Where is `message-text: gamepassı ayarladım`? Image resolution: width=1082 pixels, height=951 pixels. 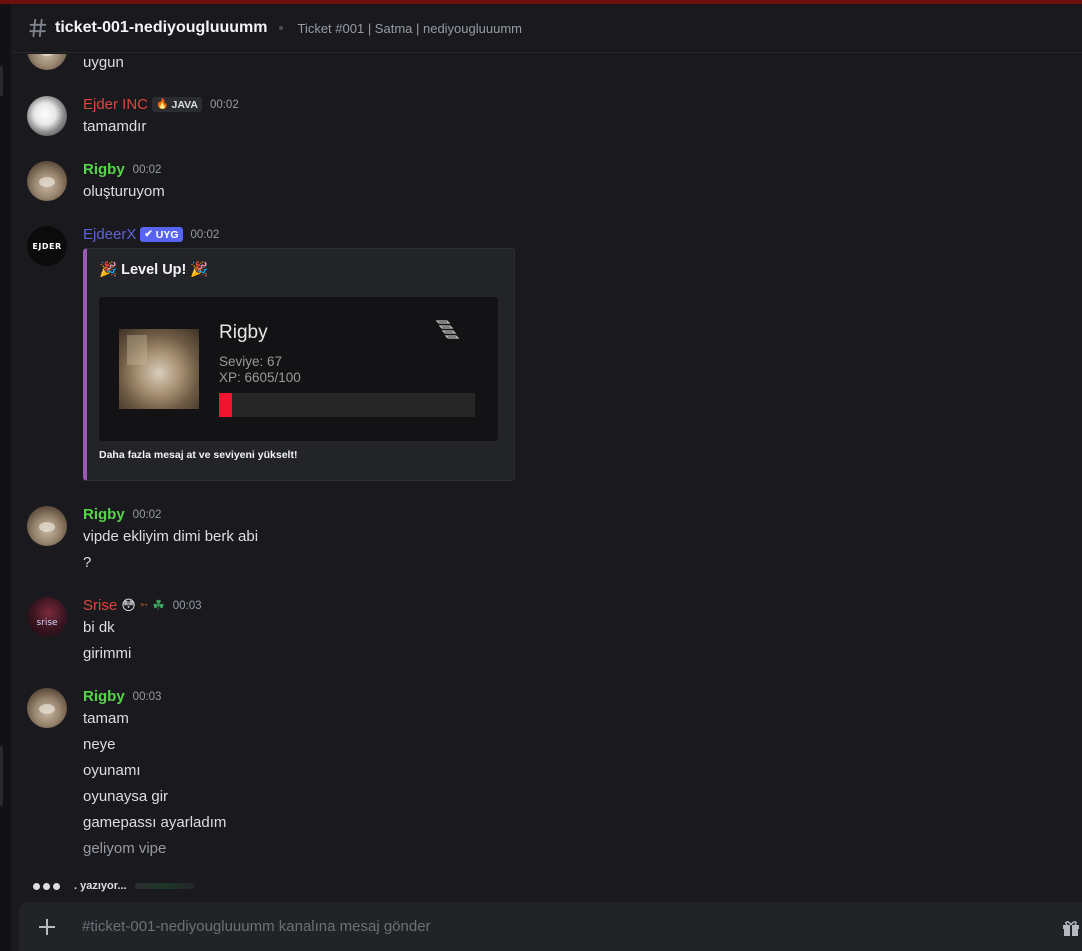 message-text: gamepassı ayarladım is located at coordinates (155, 822).